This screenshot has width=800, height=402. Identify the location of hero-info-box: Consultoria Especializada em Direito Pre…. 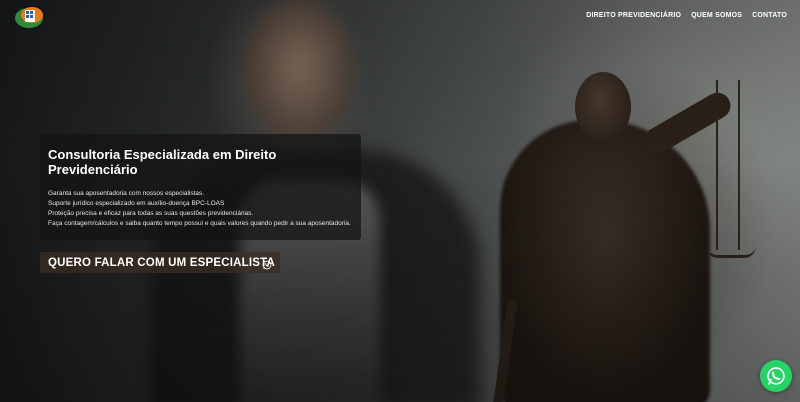
(200, 187).